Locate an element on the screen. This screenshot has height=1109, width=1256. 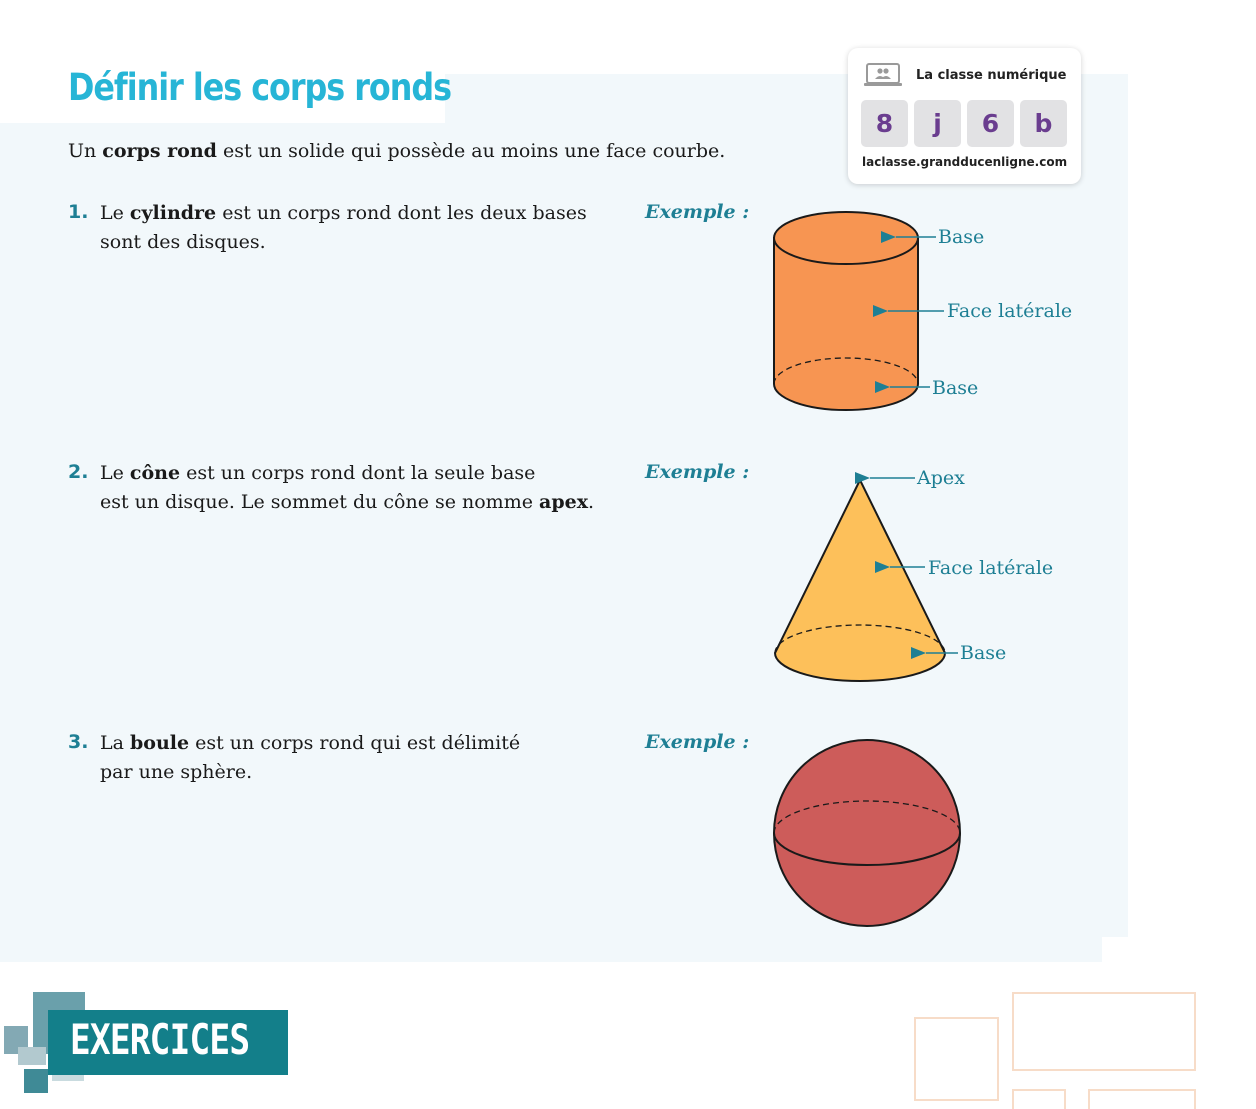
intro-bold-term: corps rond is located at coordinates (159, 151).